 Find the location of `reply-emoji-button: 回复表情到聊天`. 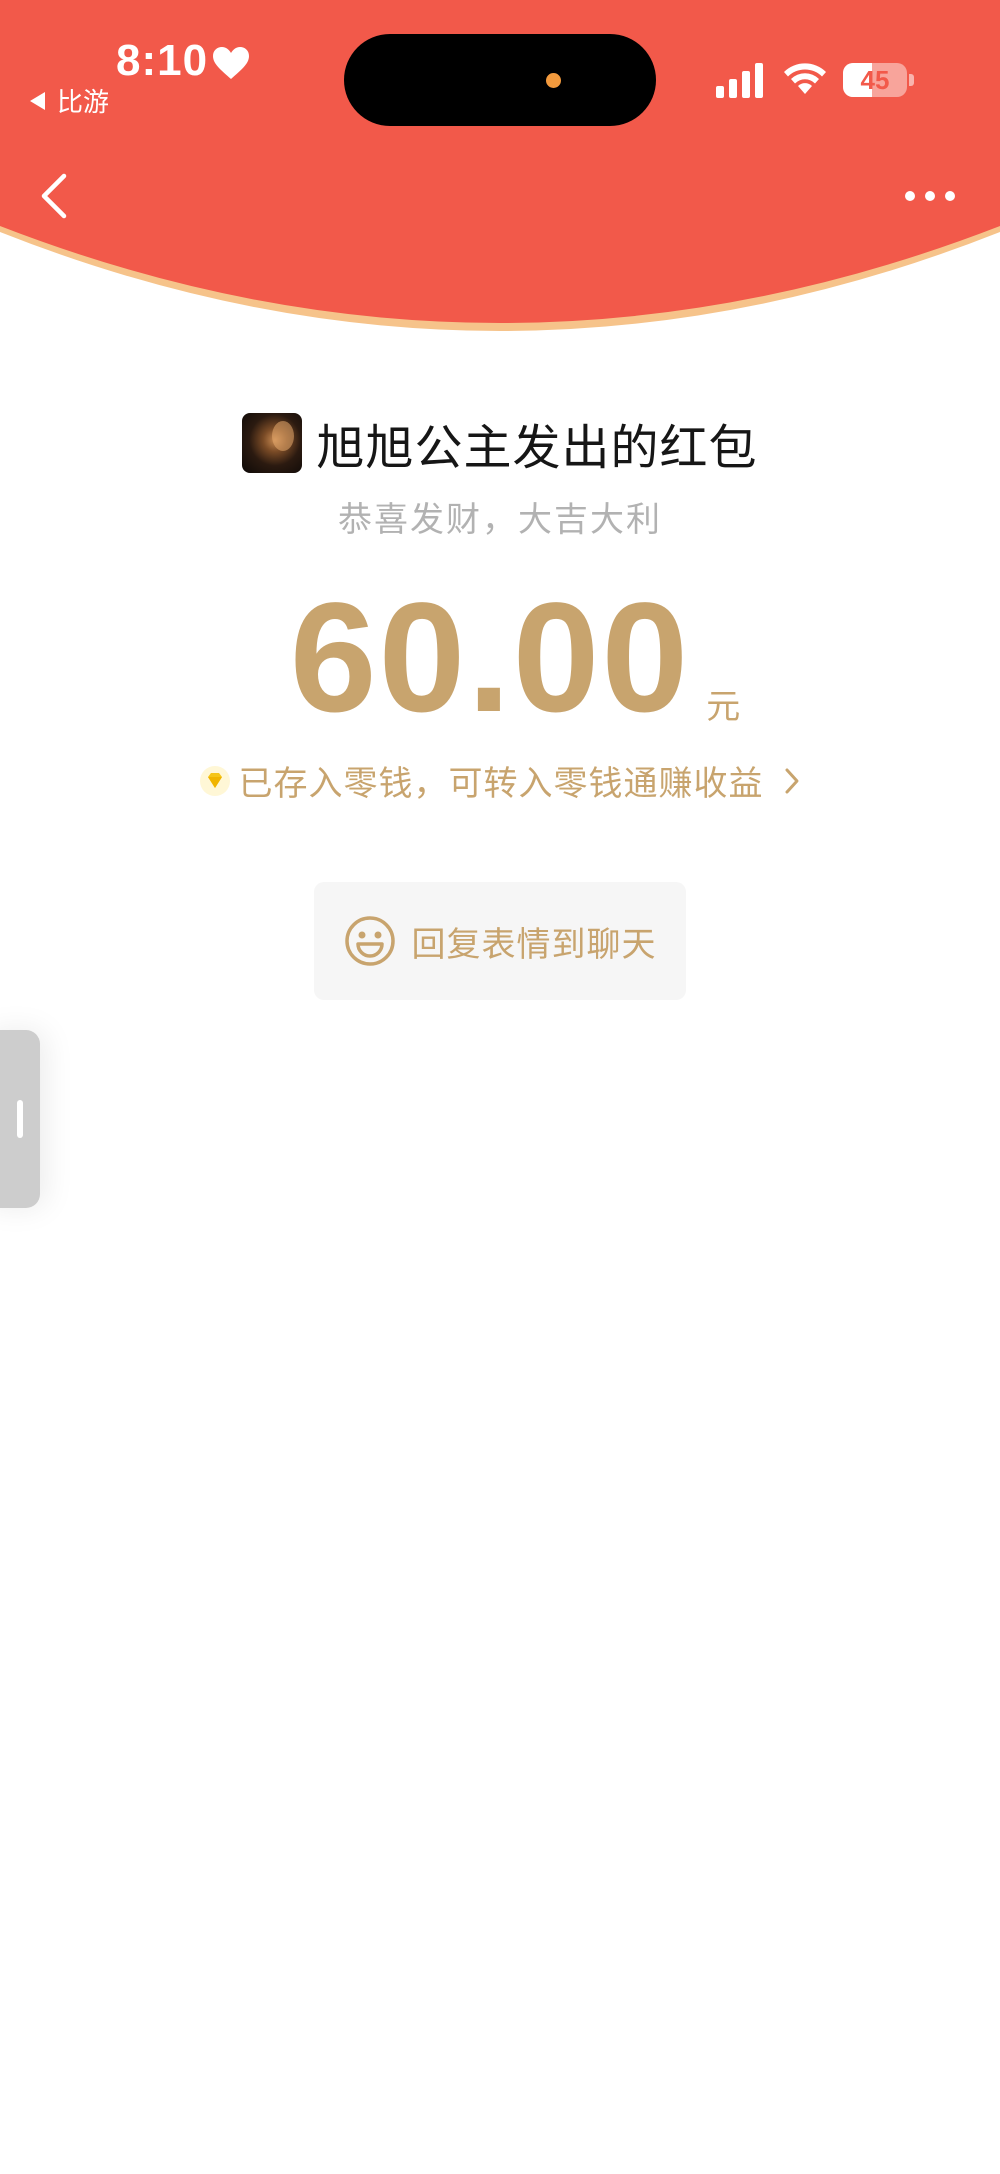

reply-emoji-button: 回复表情到聊天 is located at coordinates (500, 941).